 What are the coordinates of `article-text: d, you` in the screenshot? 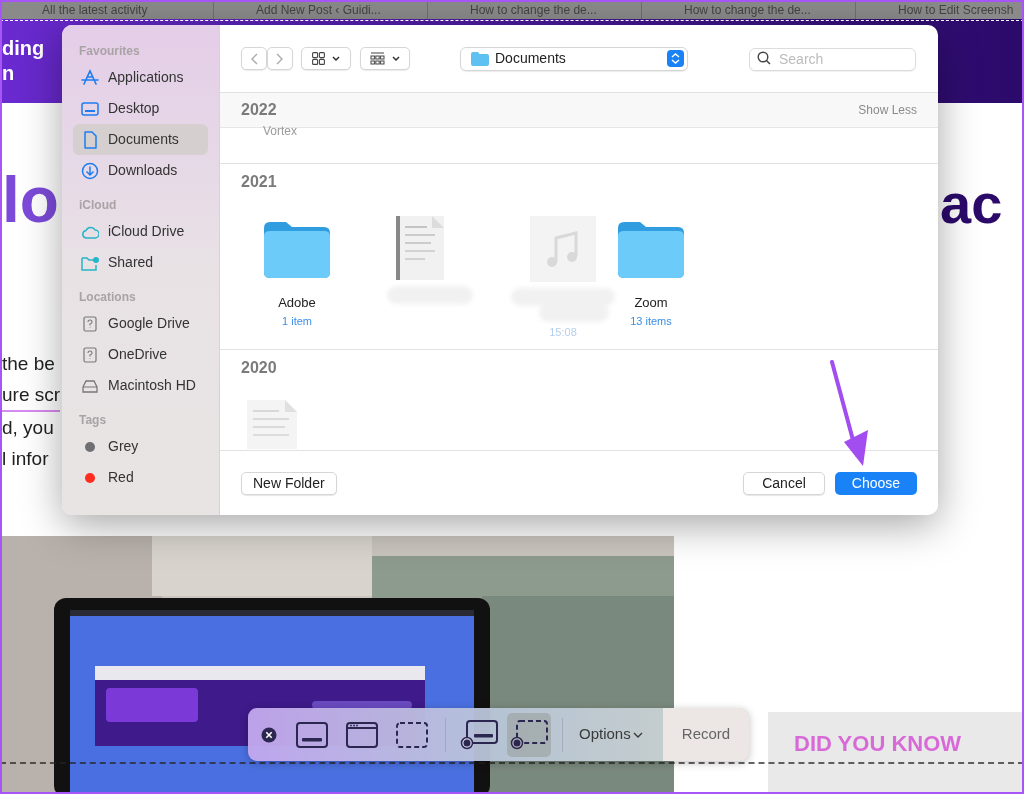 It's located at (28, 428).